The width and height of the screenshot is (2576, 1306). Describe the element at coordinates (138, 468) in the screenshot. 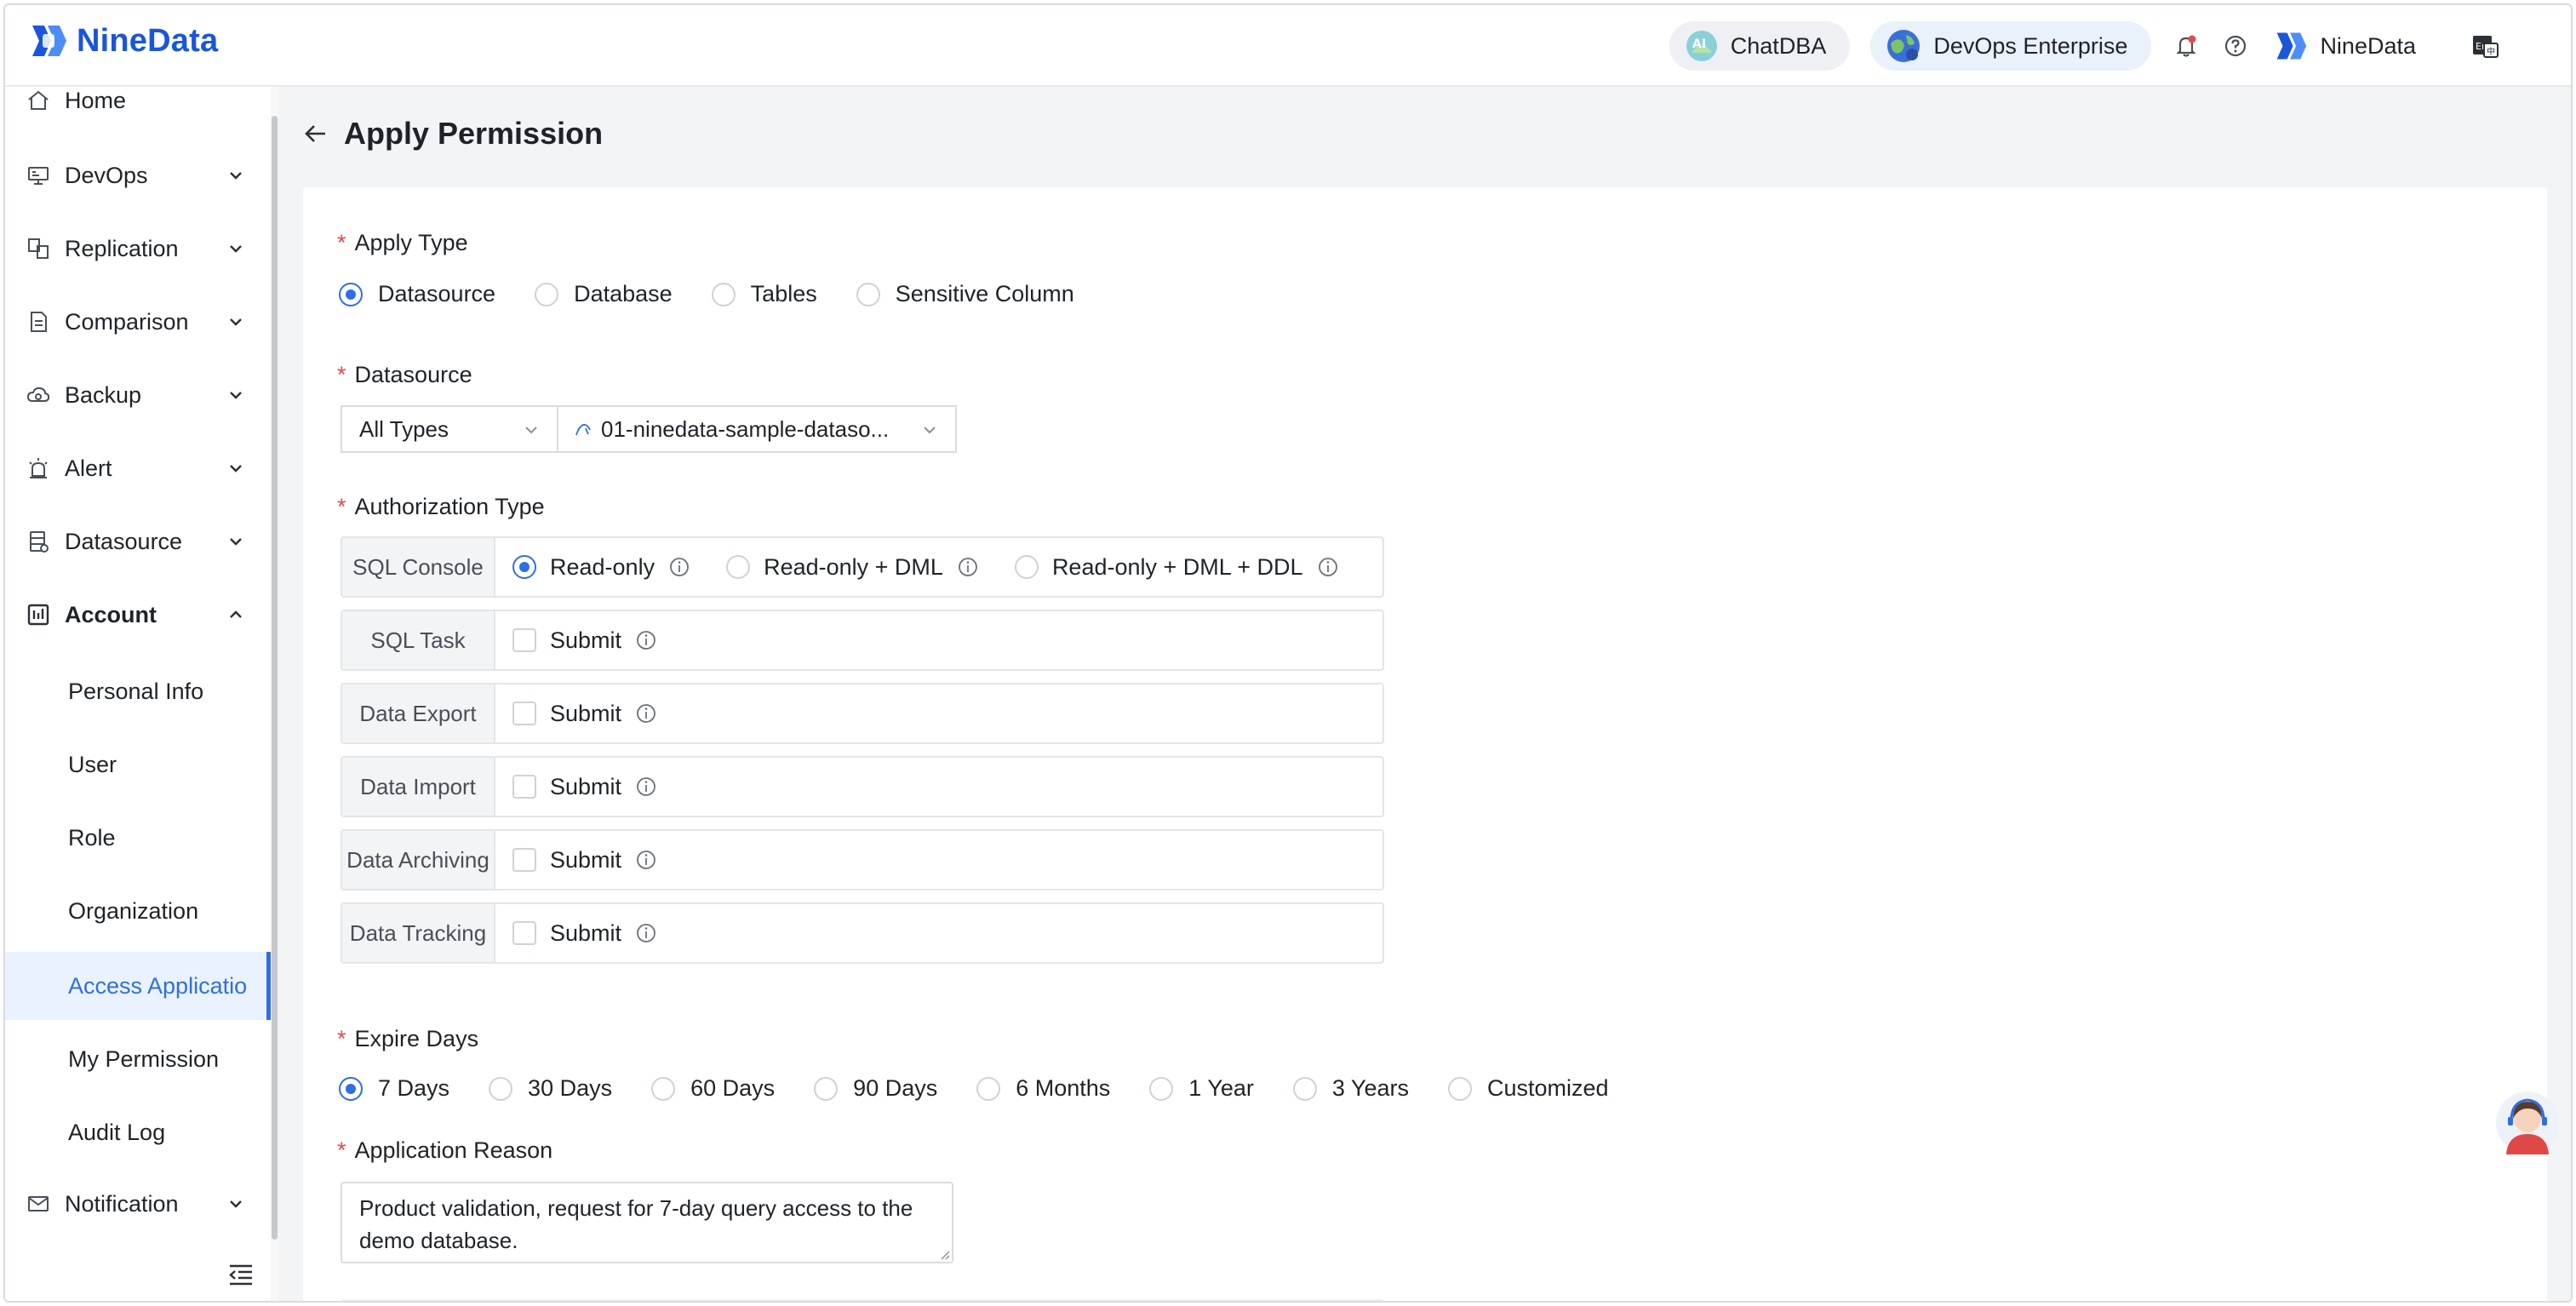

I see `sidebar-item-alert: Alert` at that location.